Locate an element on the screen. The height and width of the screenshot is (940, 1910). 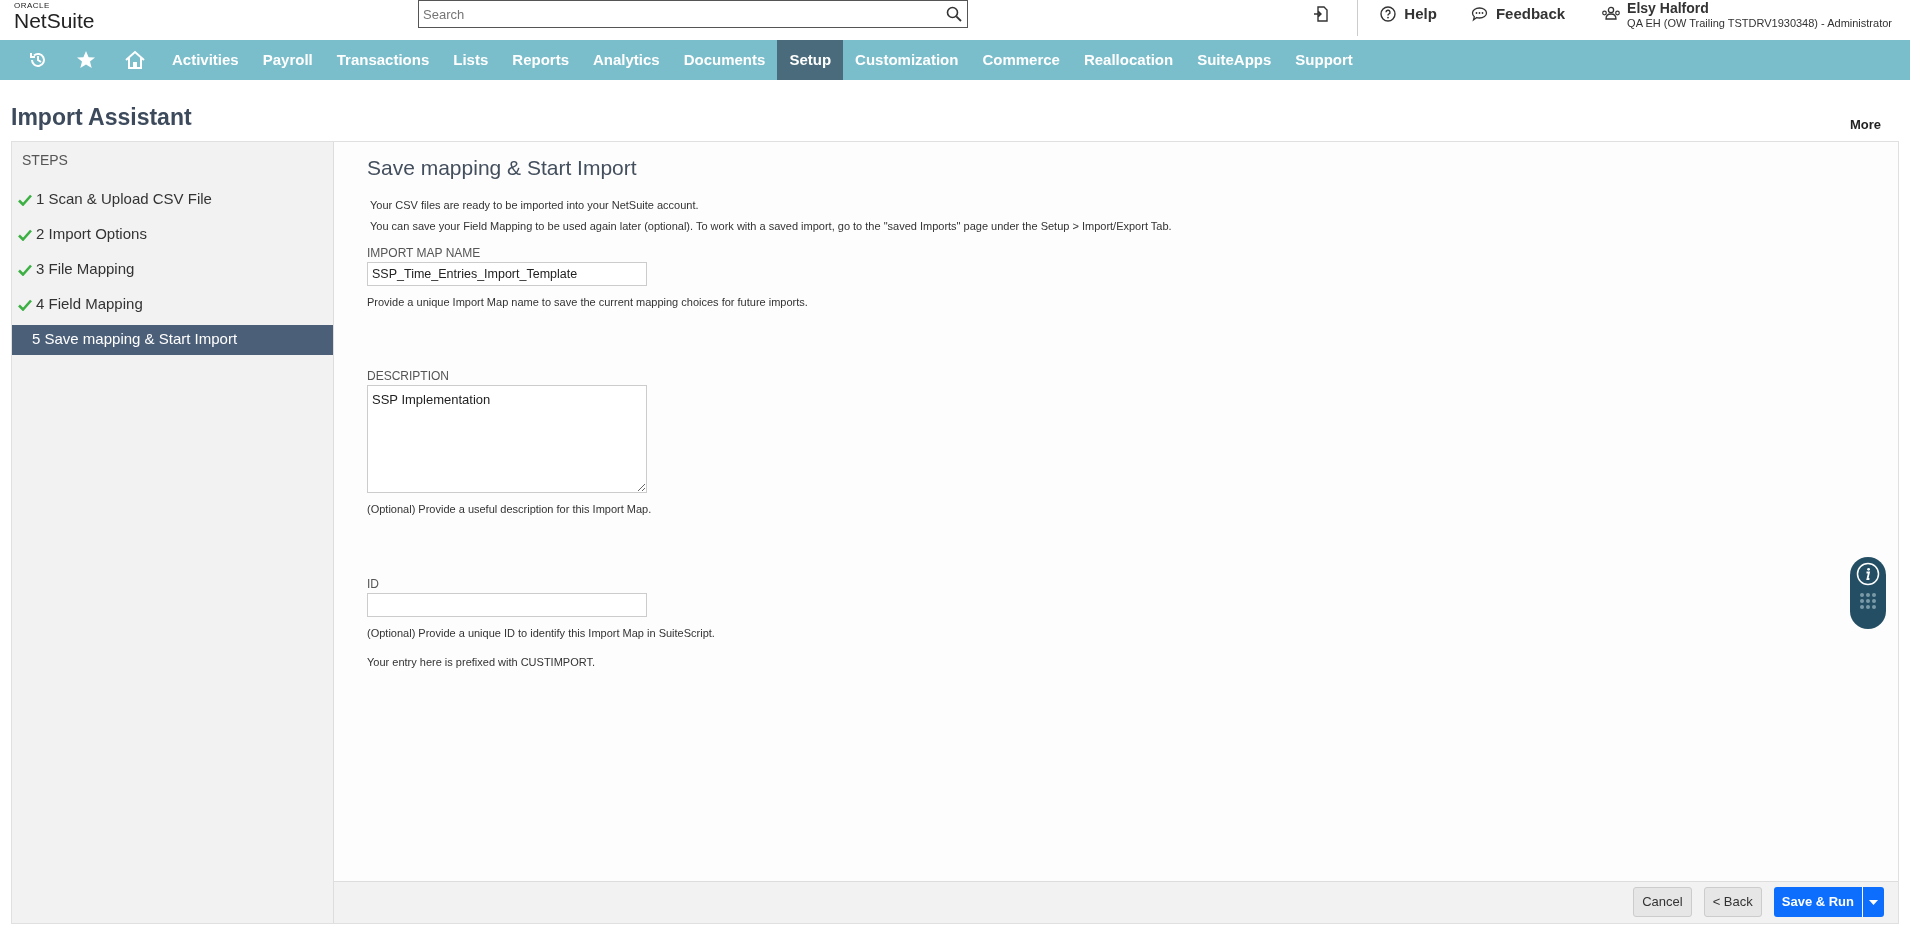
step-item: 3 File Mapping is located at coordinates (172, 269).